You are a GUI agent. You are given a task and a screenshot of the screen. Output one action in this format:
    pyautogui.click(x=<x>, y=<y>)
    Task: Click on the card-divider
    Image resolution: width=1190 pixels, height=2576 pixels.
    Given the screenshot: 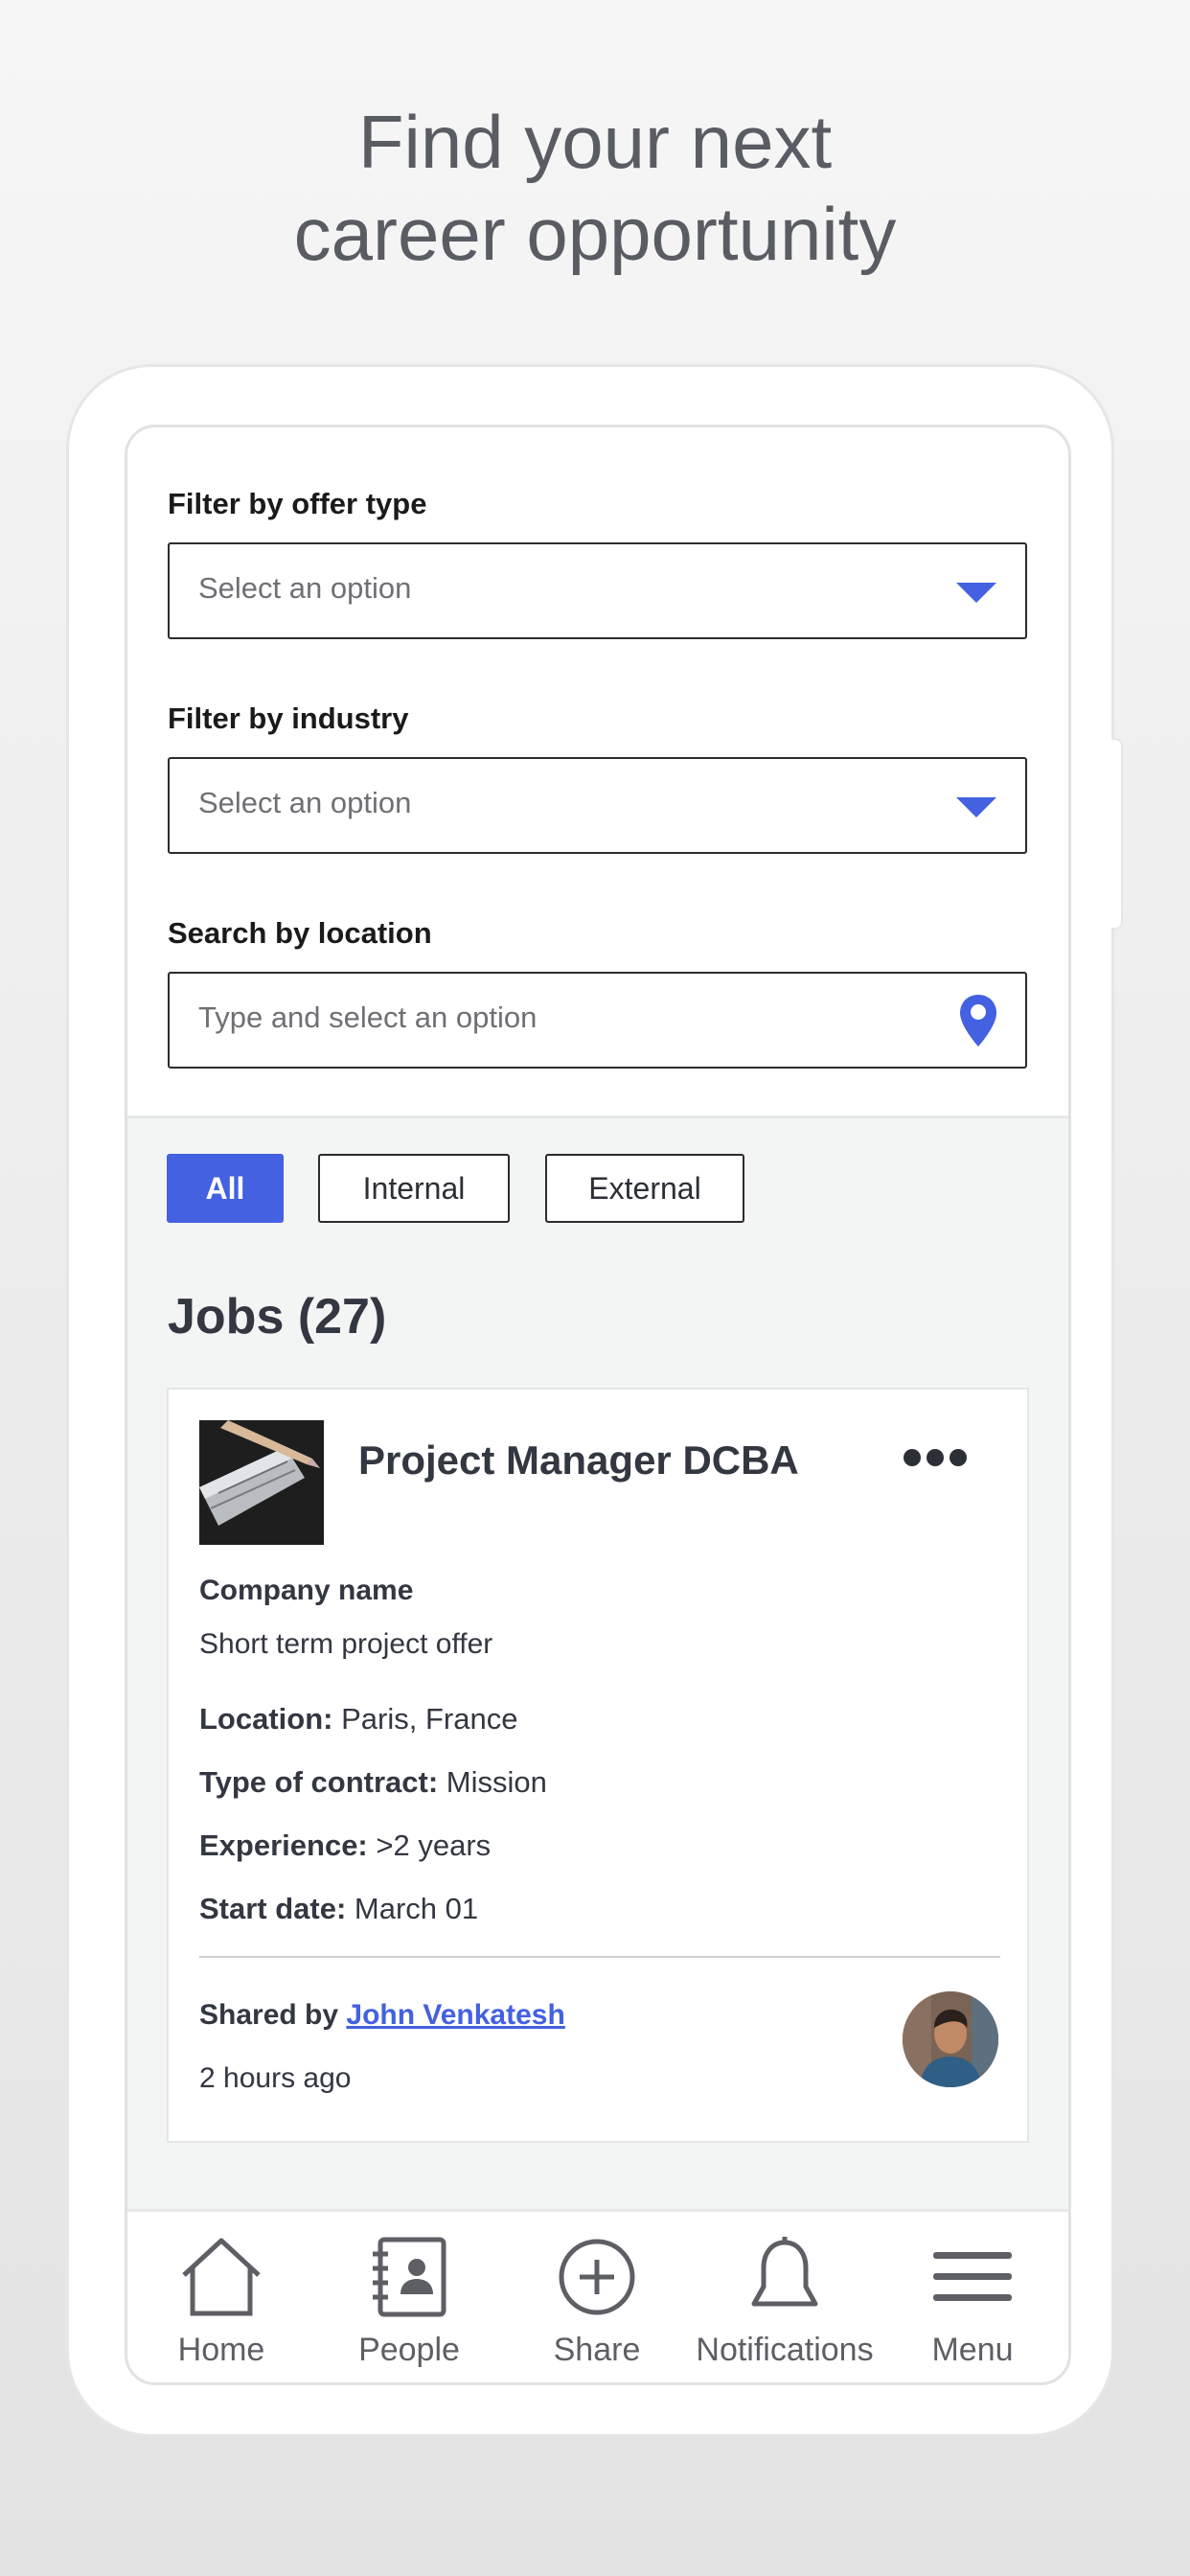 What is the action you would take?
    pyautogui.click(x=600, y=1957)
    